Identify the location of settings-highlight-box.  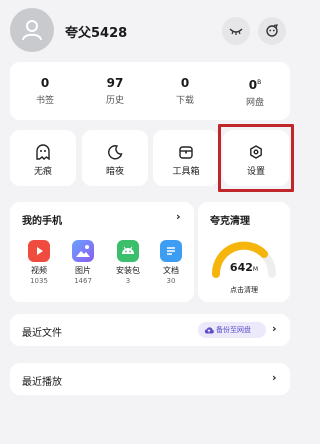
(256, 158).